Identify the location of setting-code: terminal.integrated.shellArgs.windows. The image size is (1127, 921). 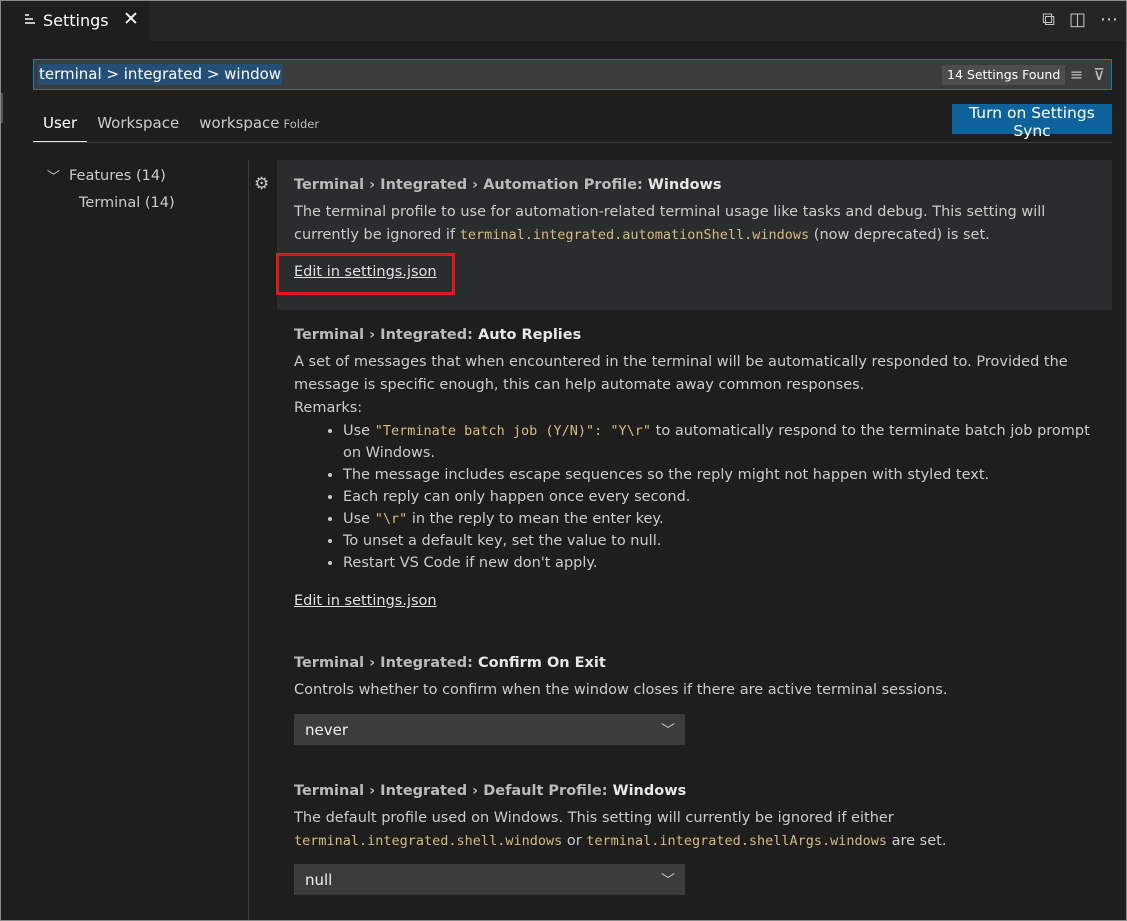
(737, 841).